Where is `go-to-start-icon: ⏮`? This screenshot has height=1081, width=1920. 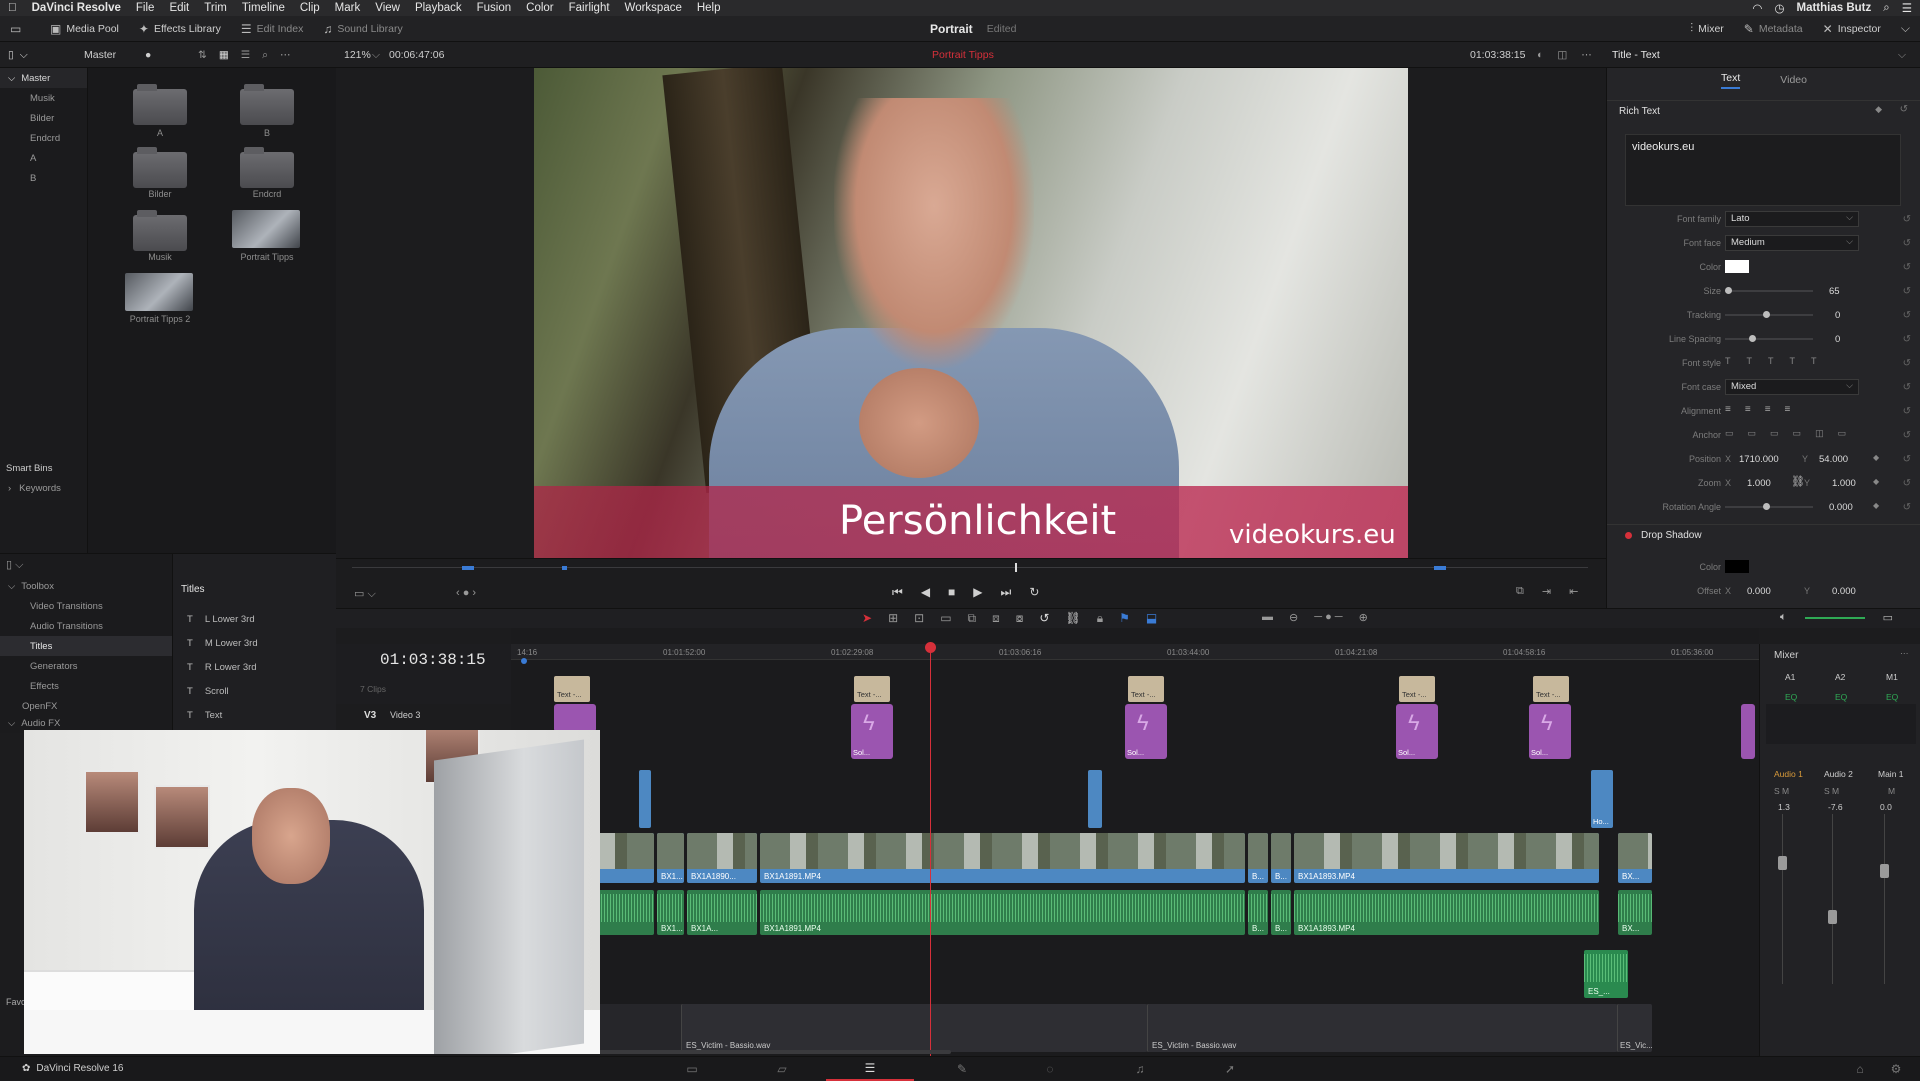 go-to-start-icon: ⏮ is located at coordinates (897, 592).